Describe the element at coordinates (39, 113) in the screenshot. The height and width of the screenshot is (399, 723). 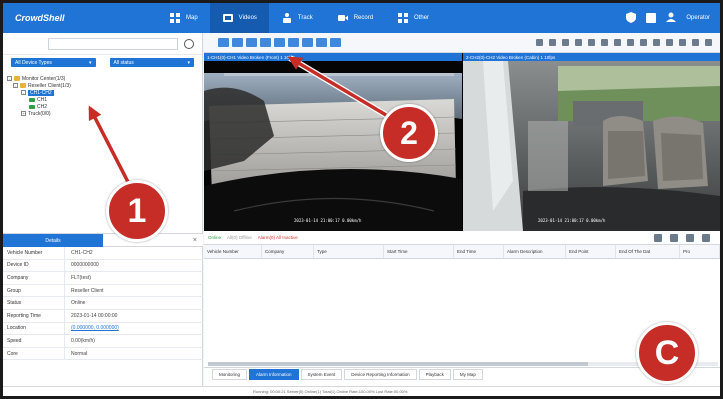
I see `tree-node-label: Truck(0/0)` at that location.